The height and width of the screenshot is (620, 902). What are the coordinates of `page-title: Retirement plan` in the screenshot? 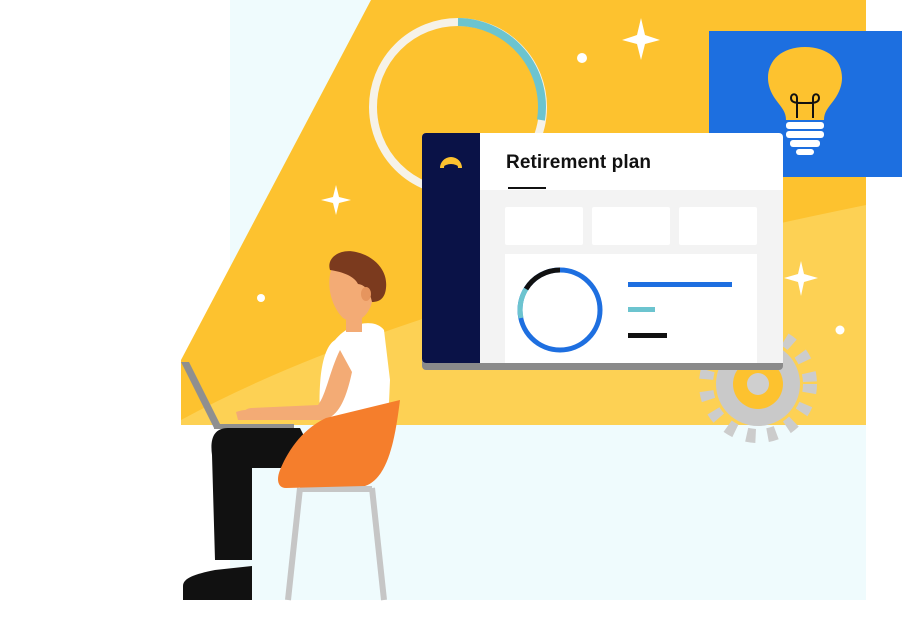 It's located at (579, 162).